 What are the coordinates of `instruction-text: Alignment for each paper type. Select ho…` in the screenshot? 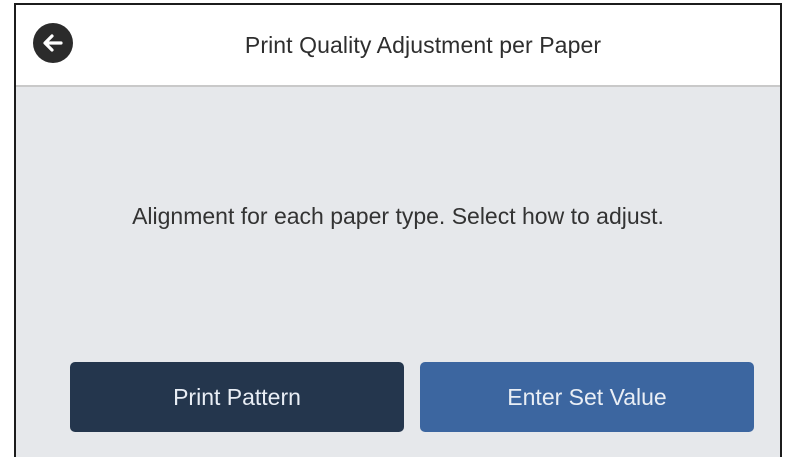 It's located at (398, 216).